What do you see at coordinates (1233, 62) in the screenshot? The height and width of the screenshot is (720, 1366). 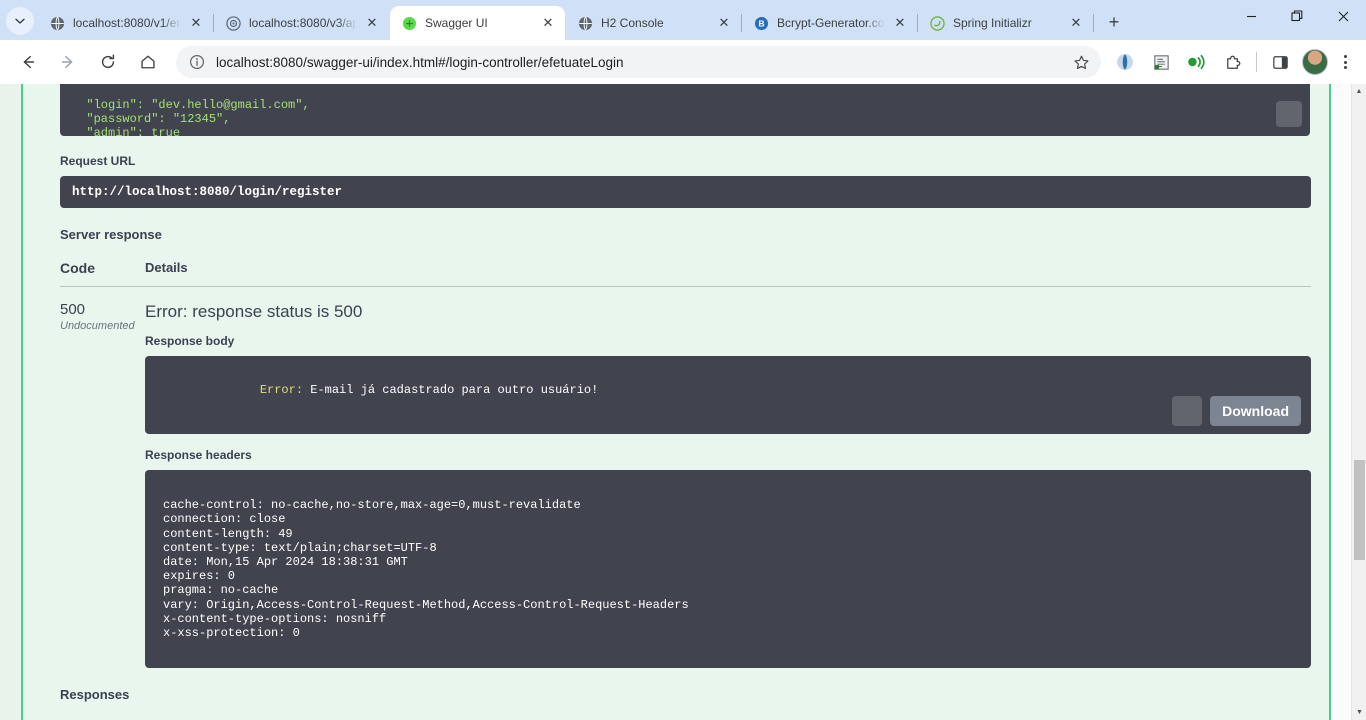 I see `extensions-puzzle-icon` at bounding box center [1233, 62].